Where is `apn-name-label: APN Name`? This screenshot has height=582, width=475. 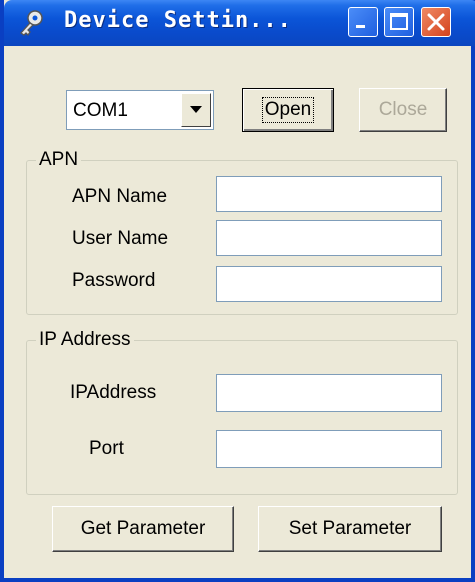
apn-name-label: APN Name is located at coordinates (120, 196).